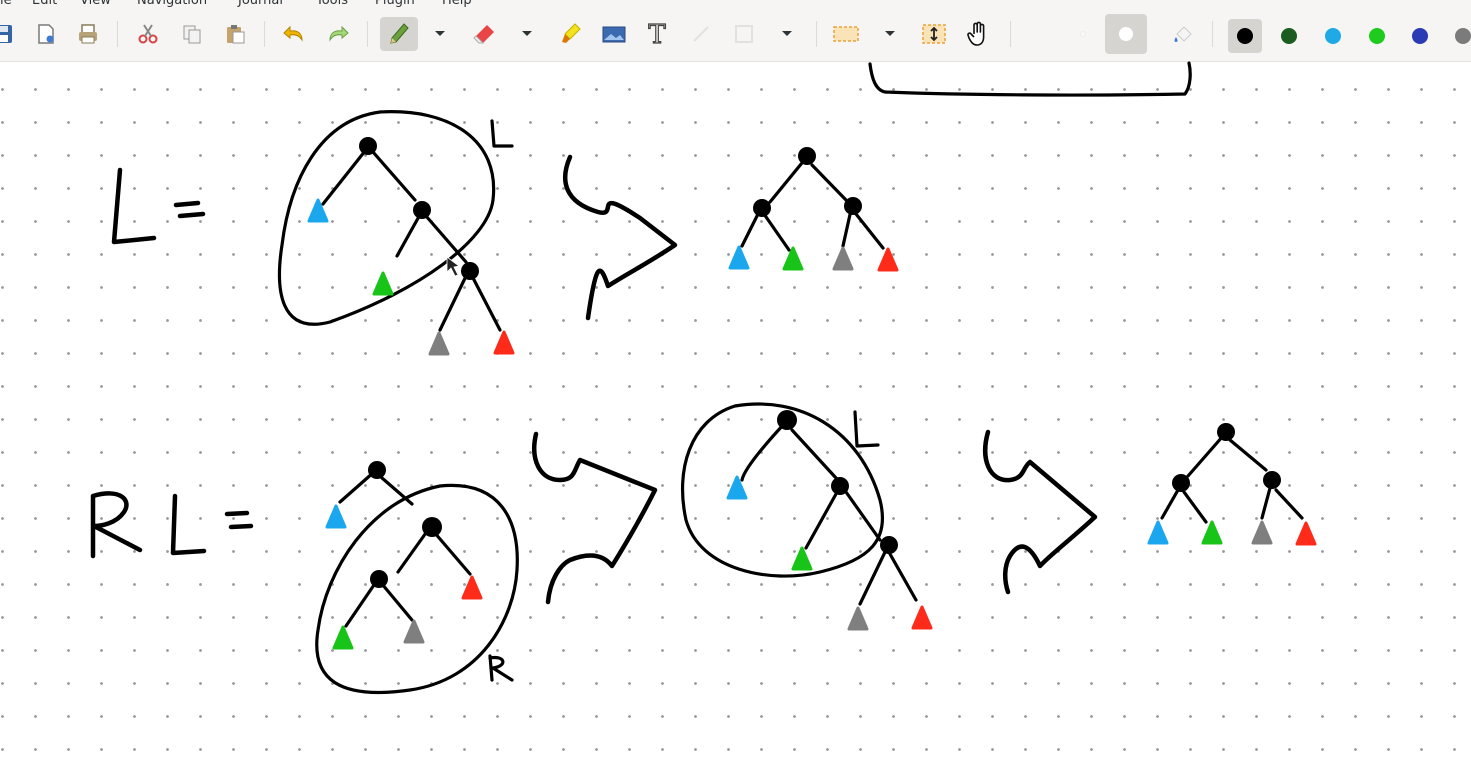  I want to click on mouse-pointer-icon, so click(453, 266).